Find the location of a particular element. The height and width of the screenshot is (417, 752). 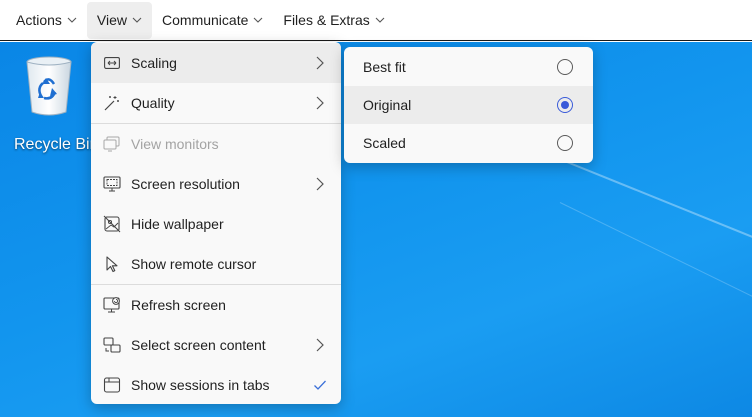

menu-communicate: Communicate is located at coordinates (212, 20).